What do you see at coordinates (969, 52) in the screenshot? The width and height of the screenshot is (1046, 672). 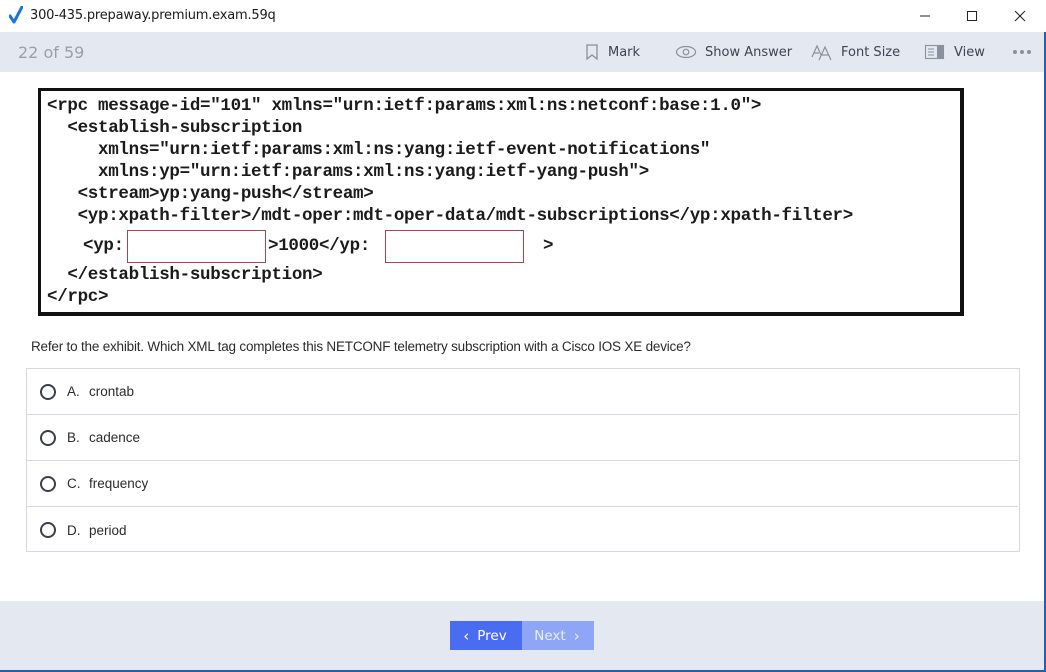 I see `view-label: View` at bounding box center [969, 52].